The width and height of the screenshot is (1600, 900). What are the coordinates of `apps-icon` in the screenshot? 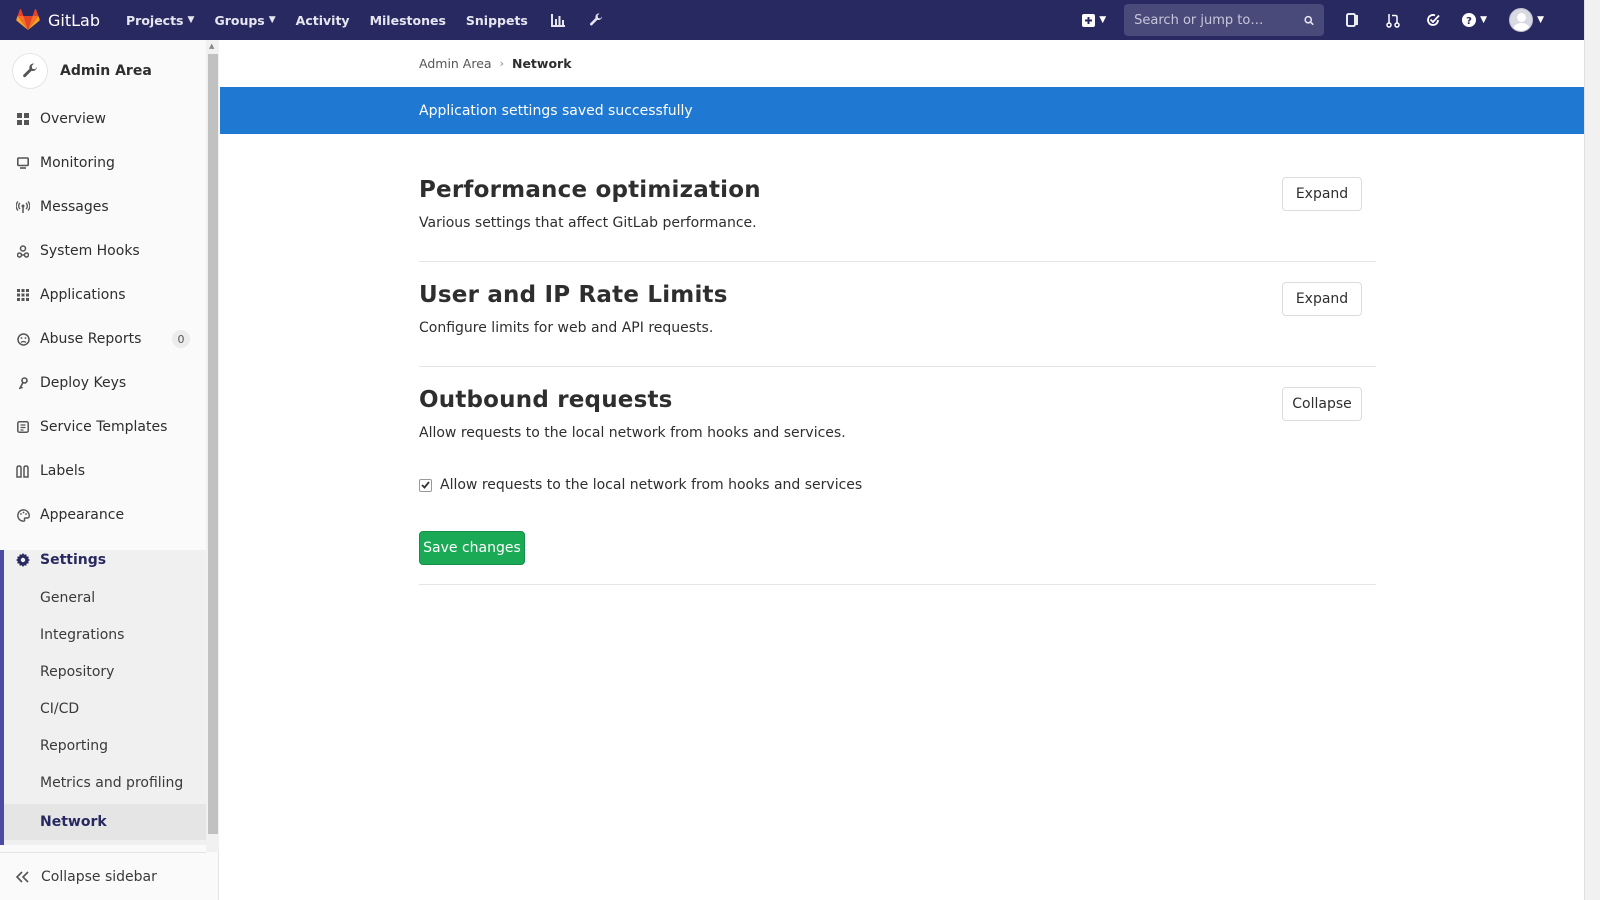 It's located at (23, 295).